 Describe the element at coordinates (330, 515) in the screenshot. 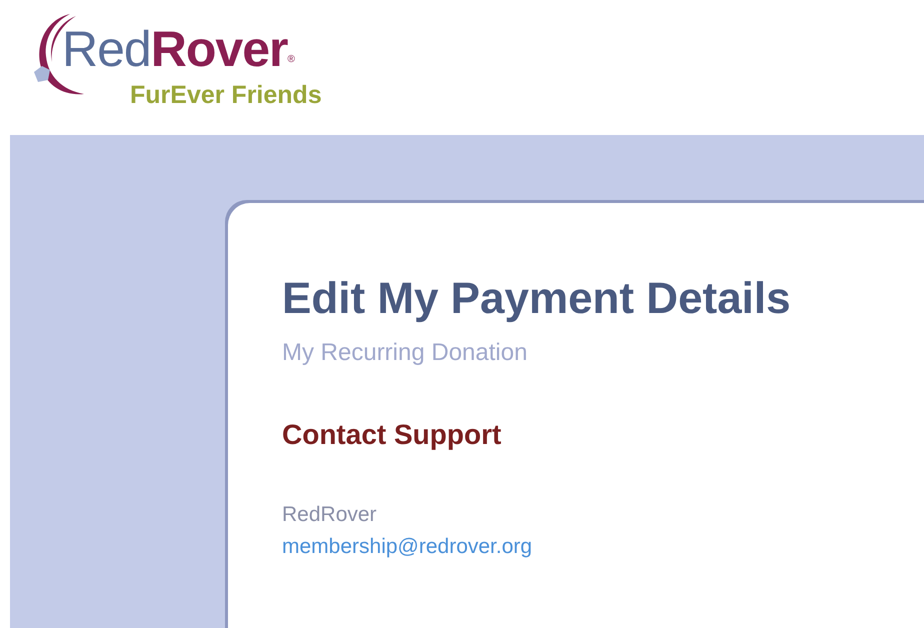

I see `organization-name: RedRover` at that location.